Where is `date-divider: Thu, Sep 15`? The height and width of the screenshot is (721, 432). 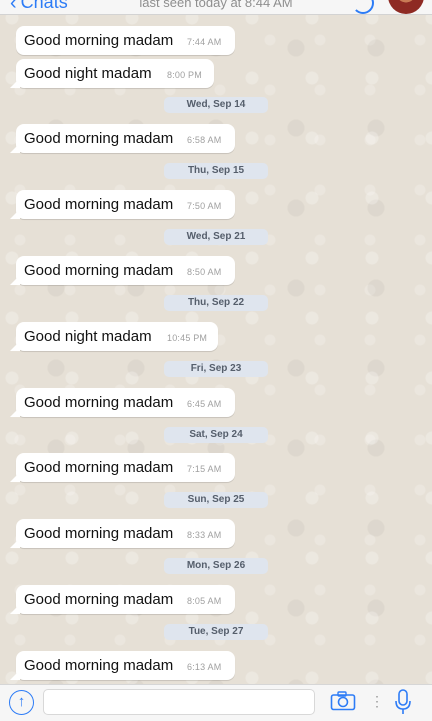 date-divider: Thu, Sep 15 is located at coordinates (216, 171).